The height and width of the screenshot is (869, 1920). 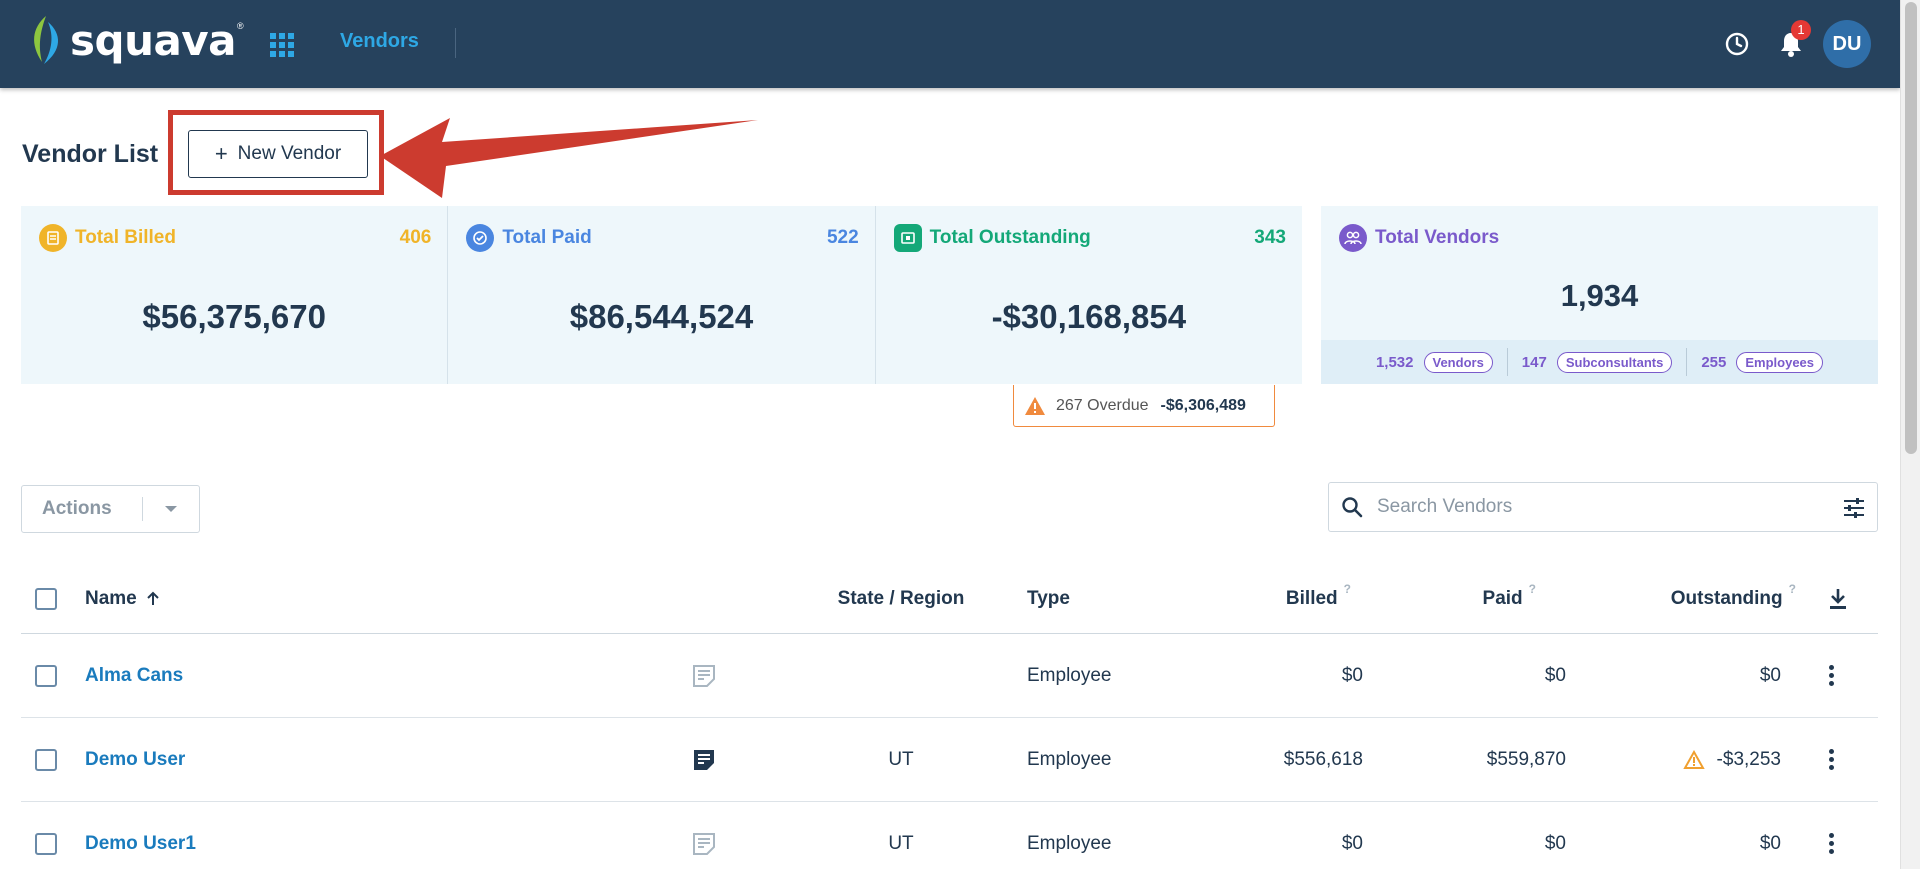 What do you see at coordinates (1353, 238) in the screenshot?
I see `vendors-group-icon` at bounding box center [1353, 238].